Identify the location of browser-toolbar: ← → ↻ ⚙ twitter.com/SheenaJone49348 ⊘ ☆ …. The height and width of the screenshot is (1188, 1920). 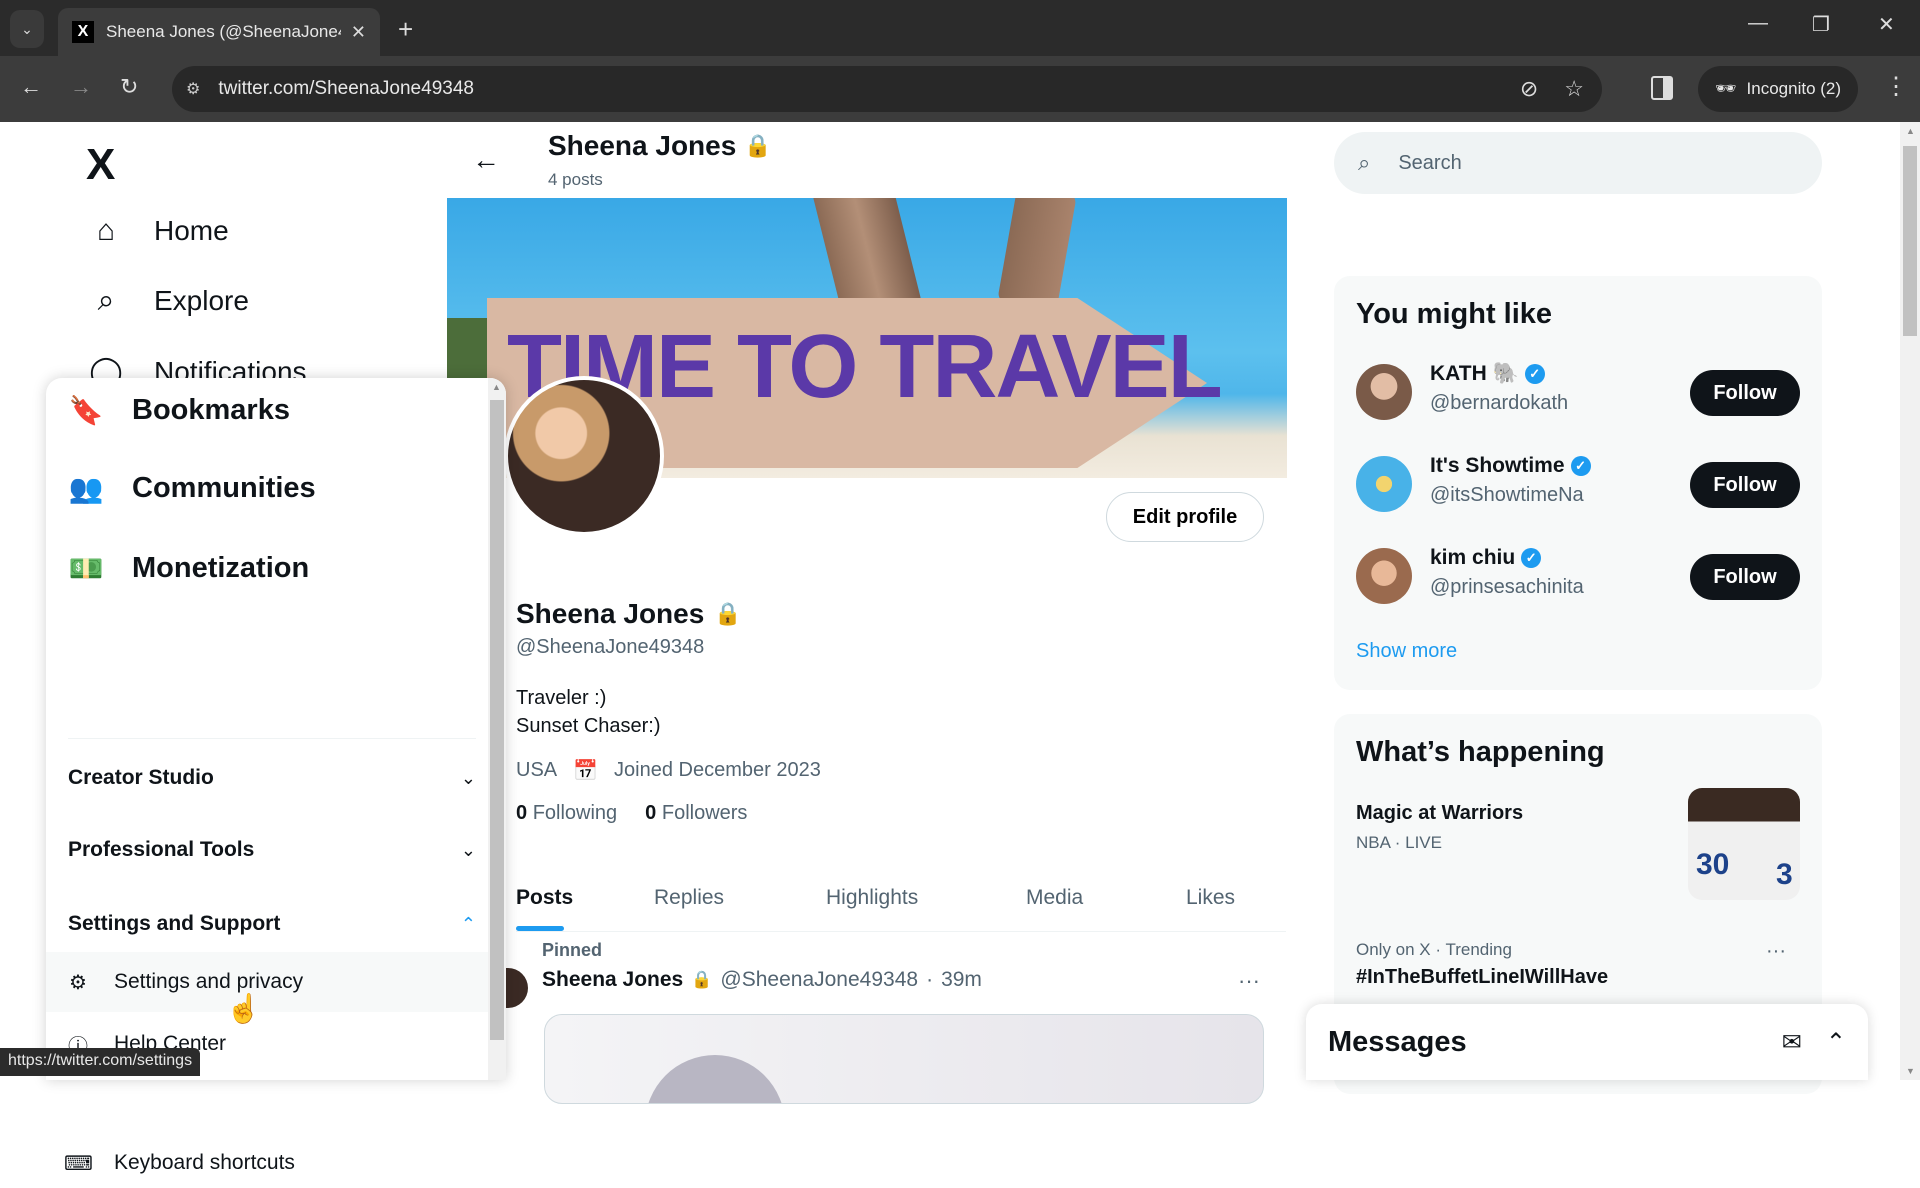
(960, 89).